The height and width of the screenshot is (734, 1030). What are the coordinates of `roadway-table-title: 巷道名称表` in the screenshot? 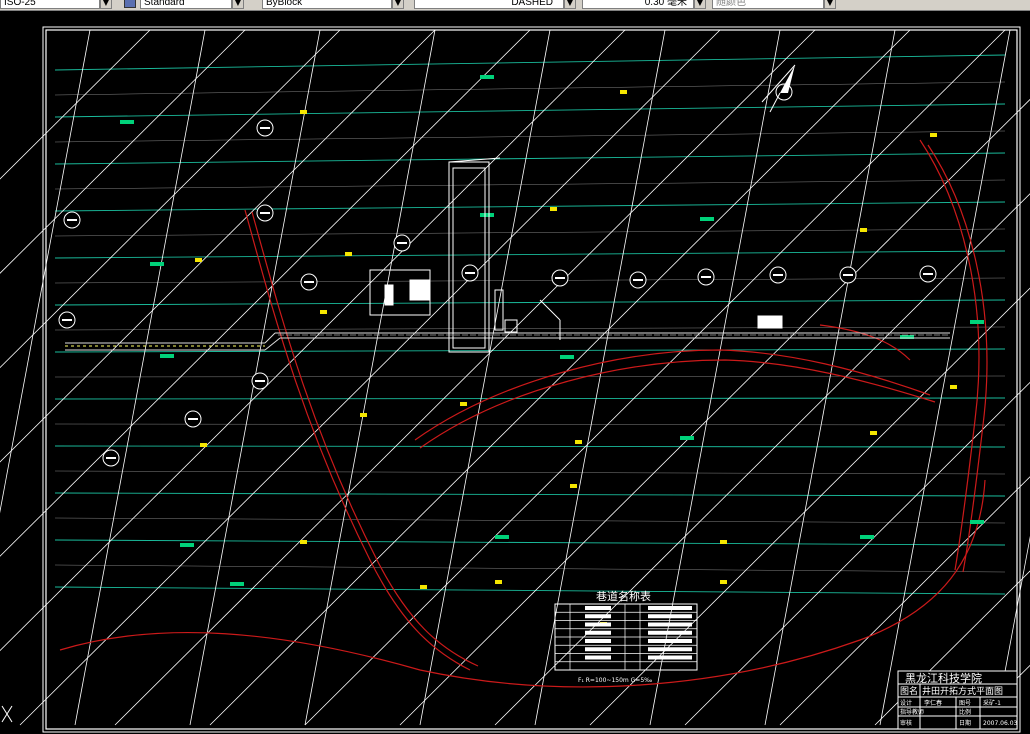 It's located at (623, 596).